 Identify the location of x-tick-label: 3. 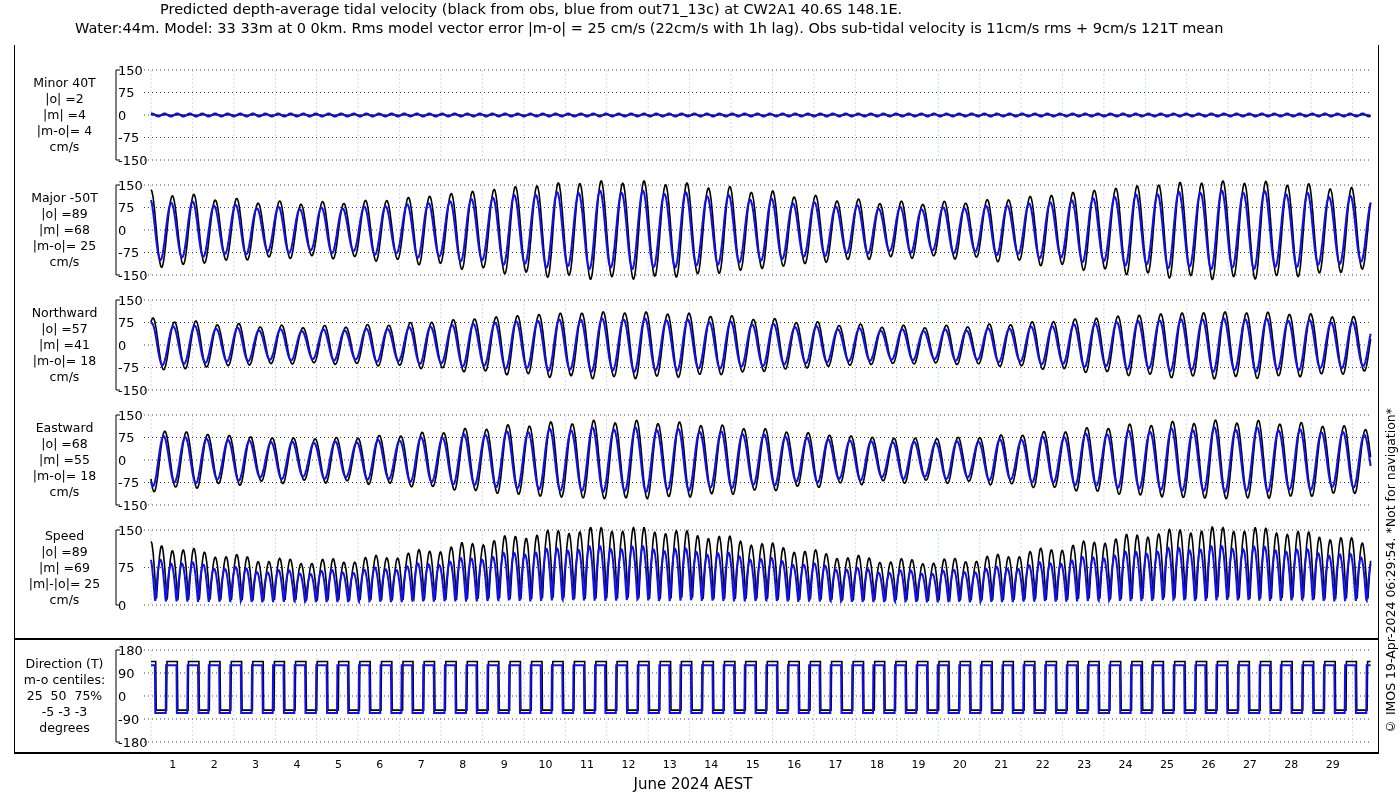
(256, 764).